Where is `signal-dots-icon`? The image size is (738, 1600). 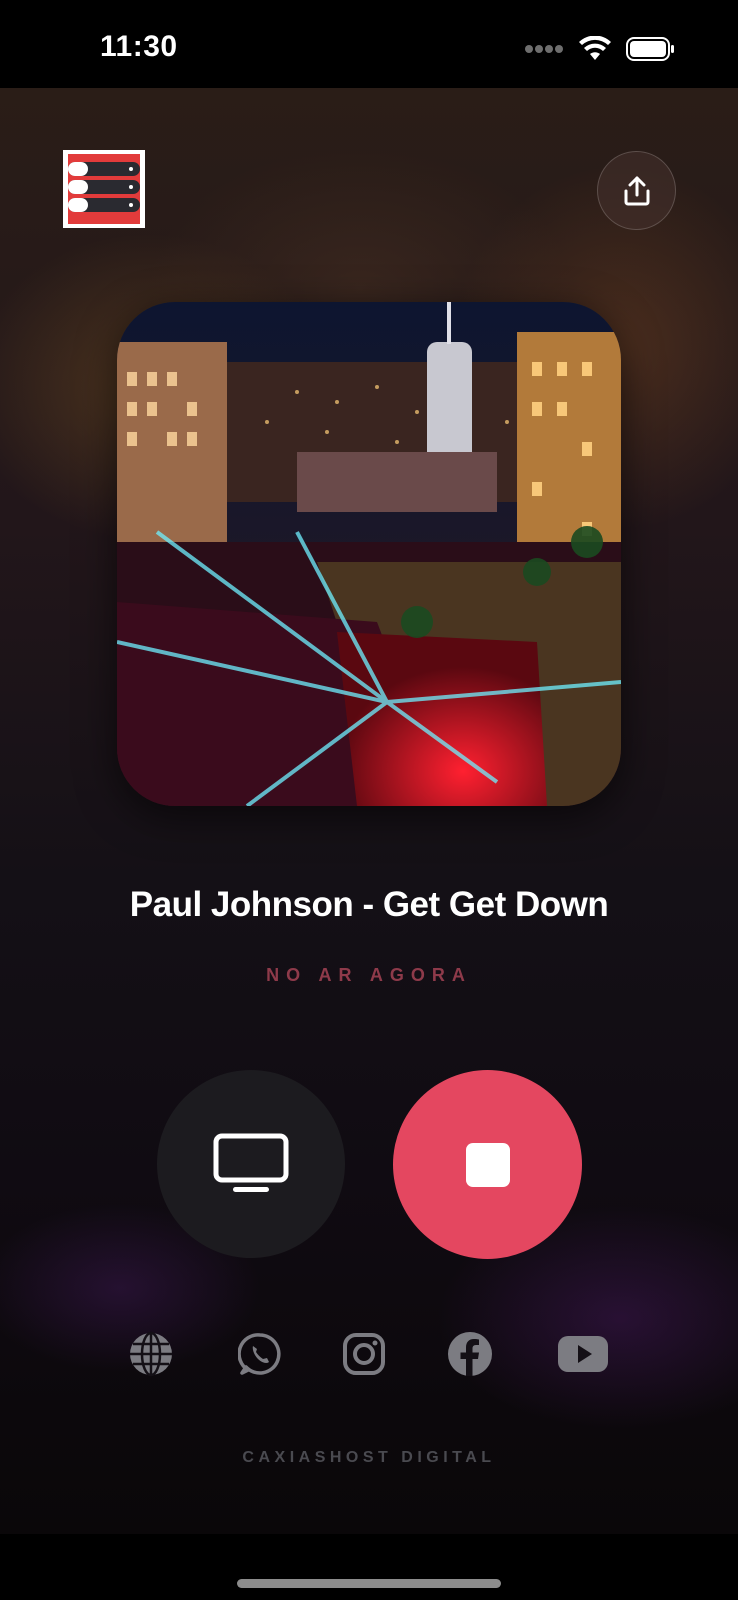
signal-dots-icon is located at coordinates (544, 49).